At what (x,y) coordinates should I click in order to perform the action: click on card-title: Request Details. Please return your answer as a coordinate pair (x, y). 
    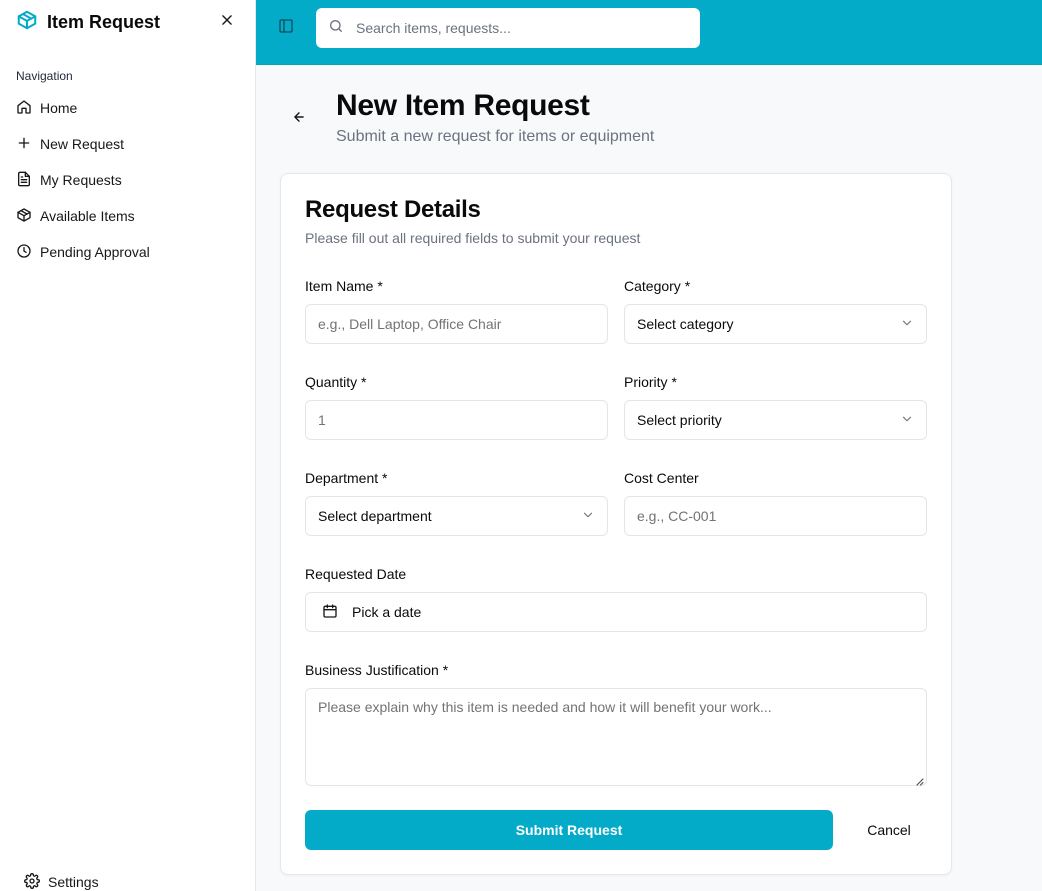
    Looking at the image, I should click on (393, 209).